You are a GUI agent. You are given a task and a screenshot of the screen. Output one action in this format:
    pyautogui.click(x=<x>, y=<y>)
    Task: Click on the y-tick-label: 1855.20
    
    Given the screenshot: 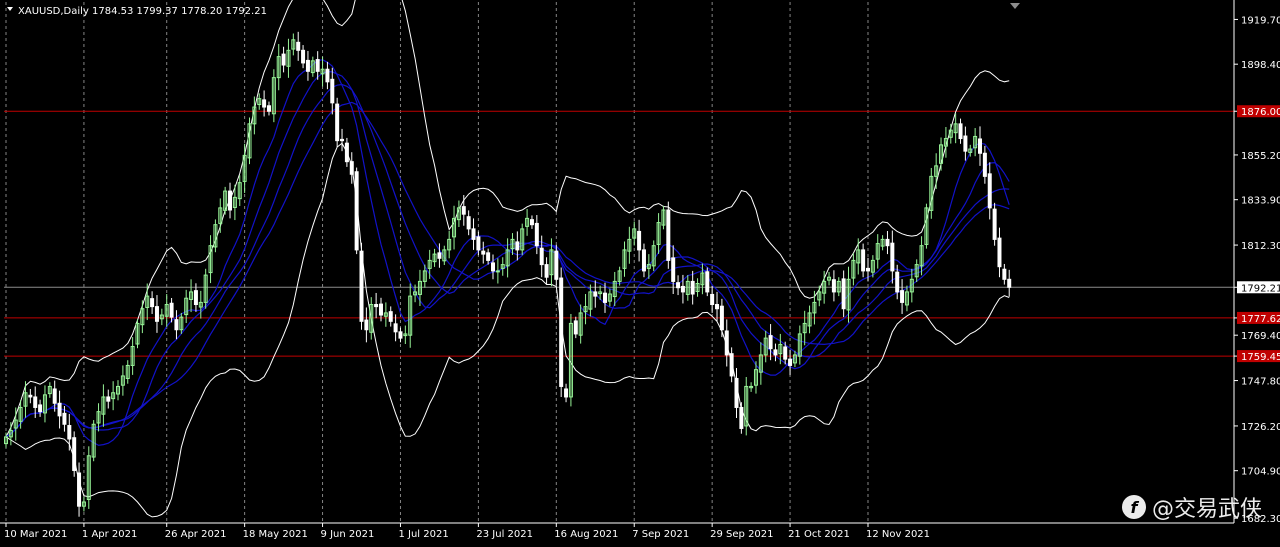 What is the action you would take?
    pyautogui.click(x=1260, y=156)
    